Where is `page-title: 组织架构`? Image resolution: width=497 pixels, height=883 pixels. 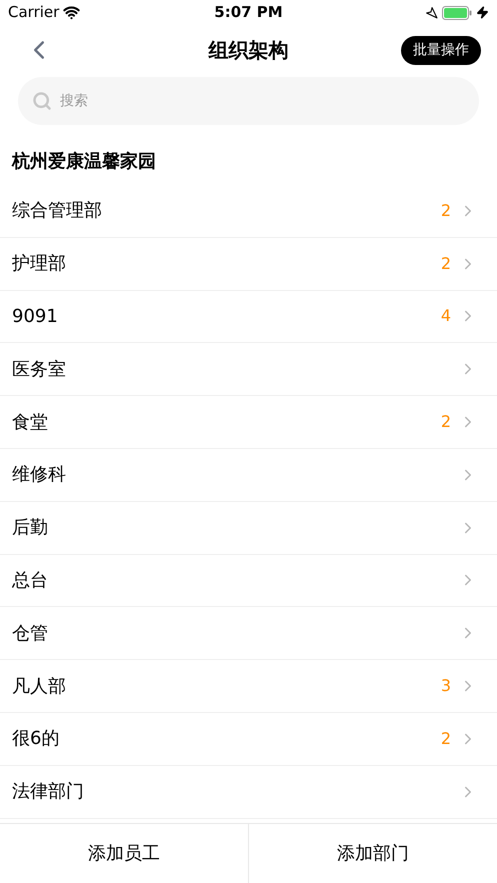 page-title: 组织架构 is located at coordinates (248, 50).